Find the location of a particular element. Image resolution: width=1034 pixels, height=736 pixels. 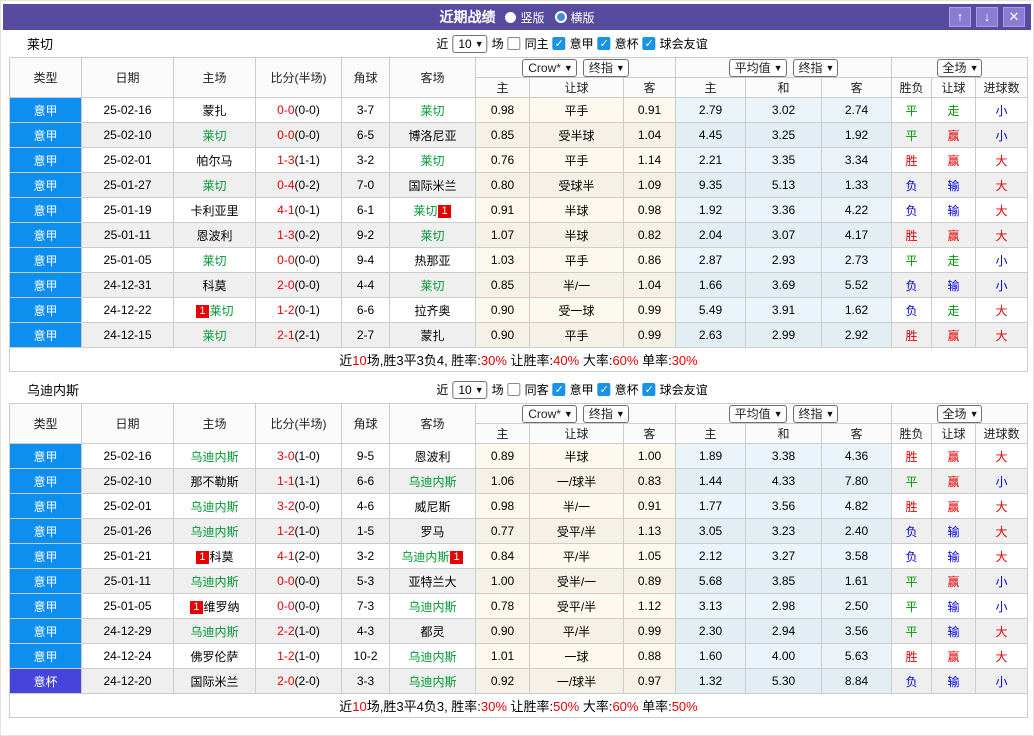

radio-portrait-label: 竖版 is located at coordinates (532, 17).